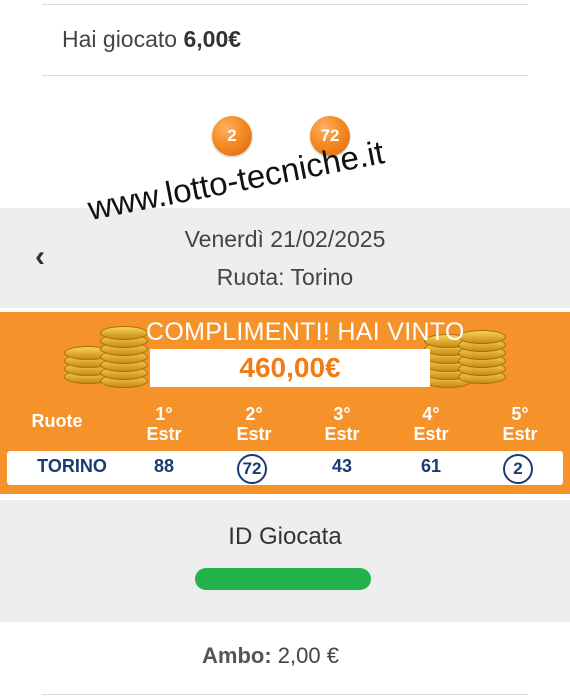  What do you see at coordinates (120, 39) in the screenshot?
I see `played-label: Hai giocato` at bounding box center [120, 39].